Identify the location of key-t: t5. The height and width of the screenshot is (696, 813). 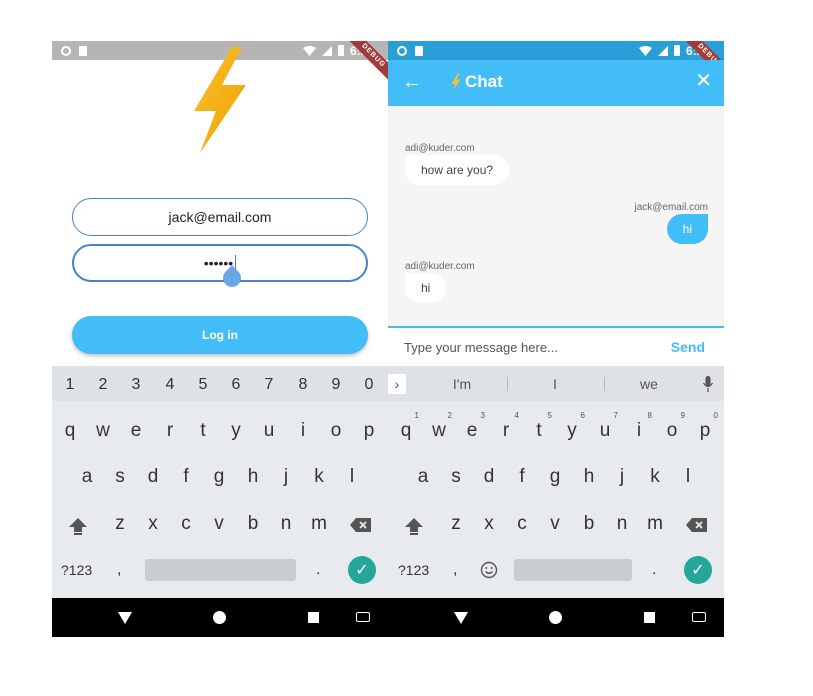
(539, 426).